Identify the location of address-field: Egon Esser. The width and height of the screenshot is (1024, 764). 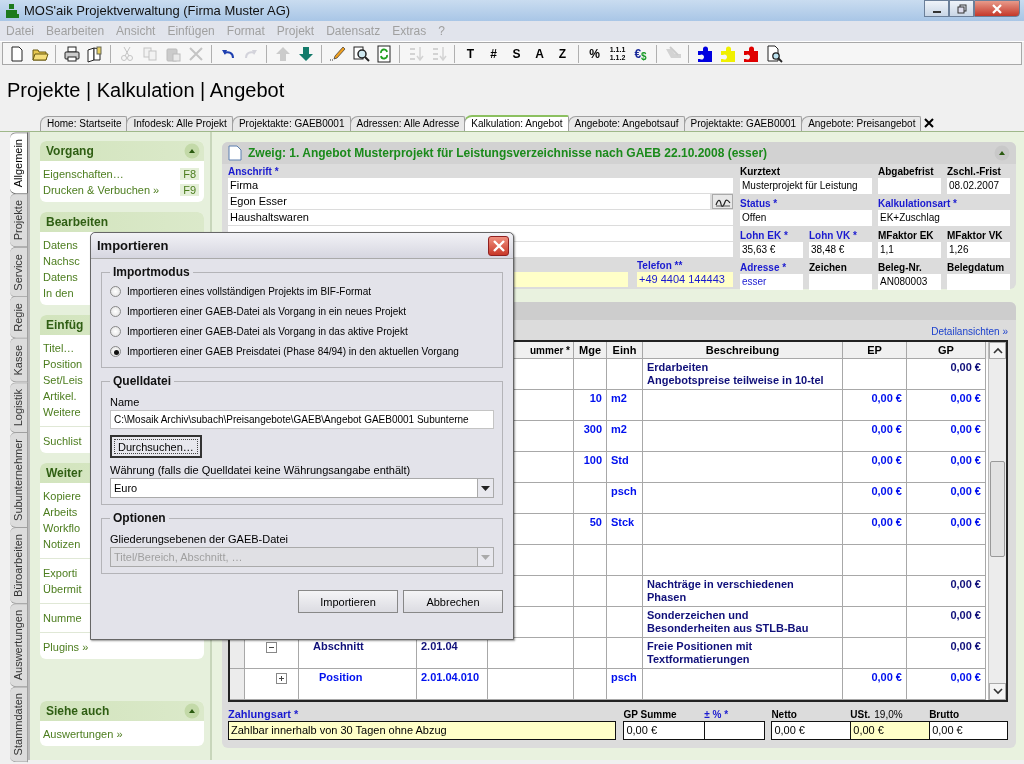
(469, 201).